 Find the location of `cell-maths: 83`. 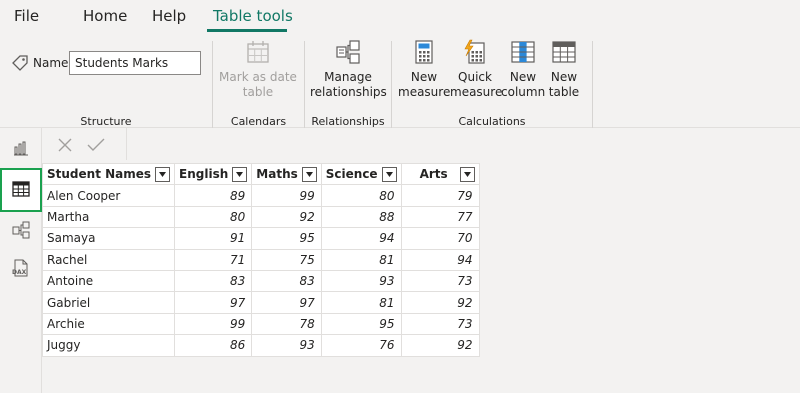

cell-maths: 83 is located at coordinates (286, 281).